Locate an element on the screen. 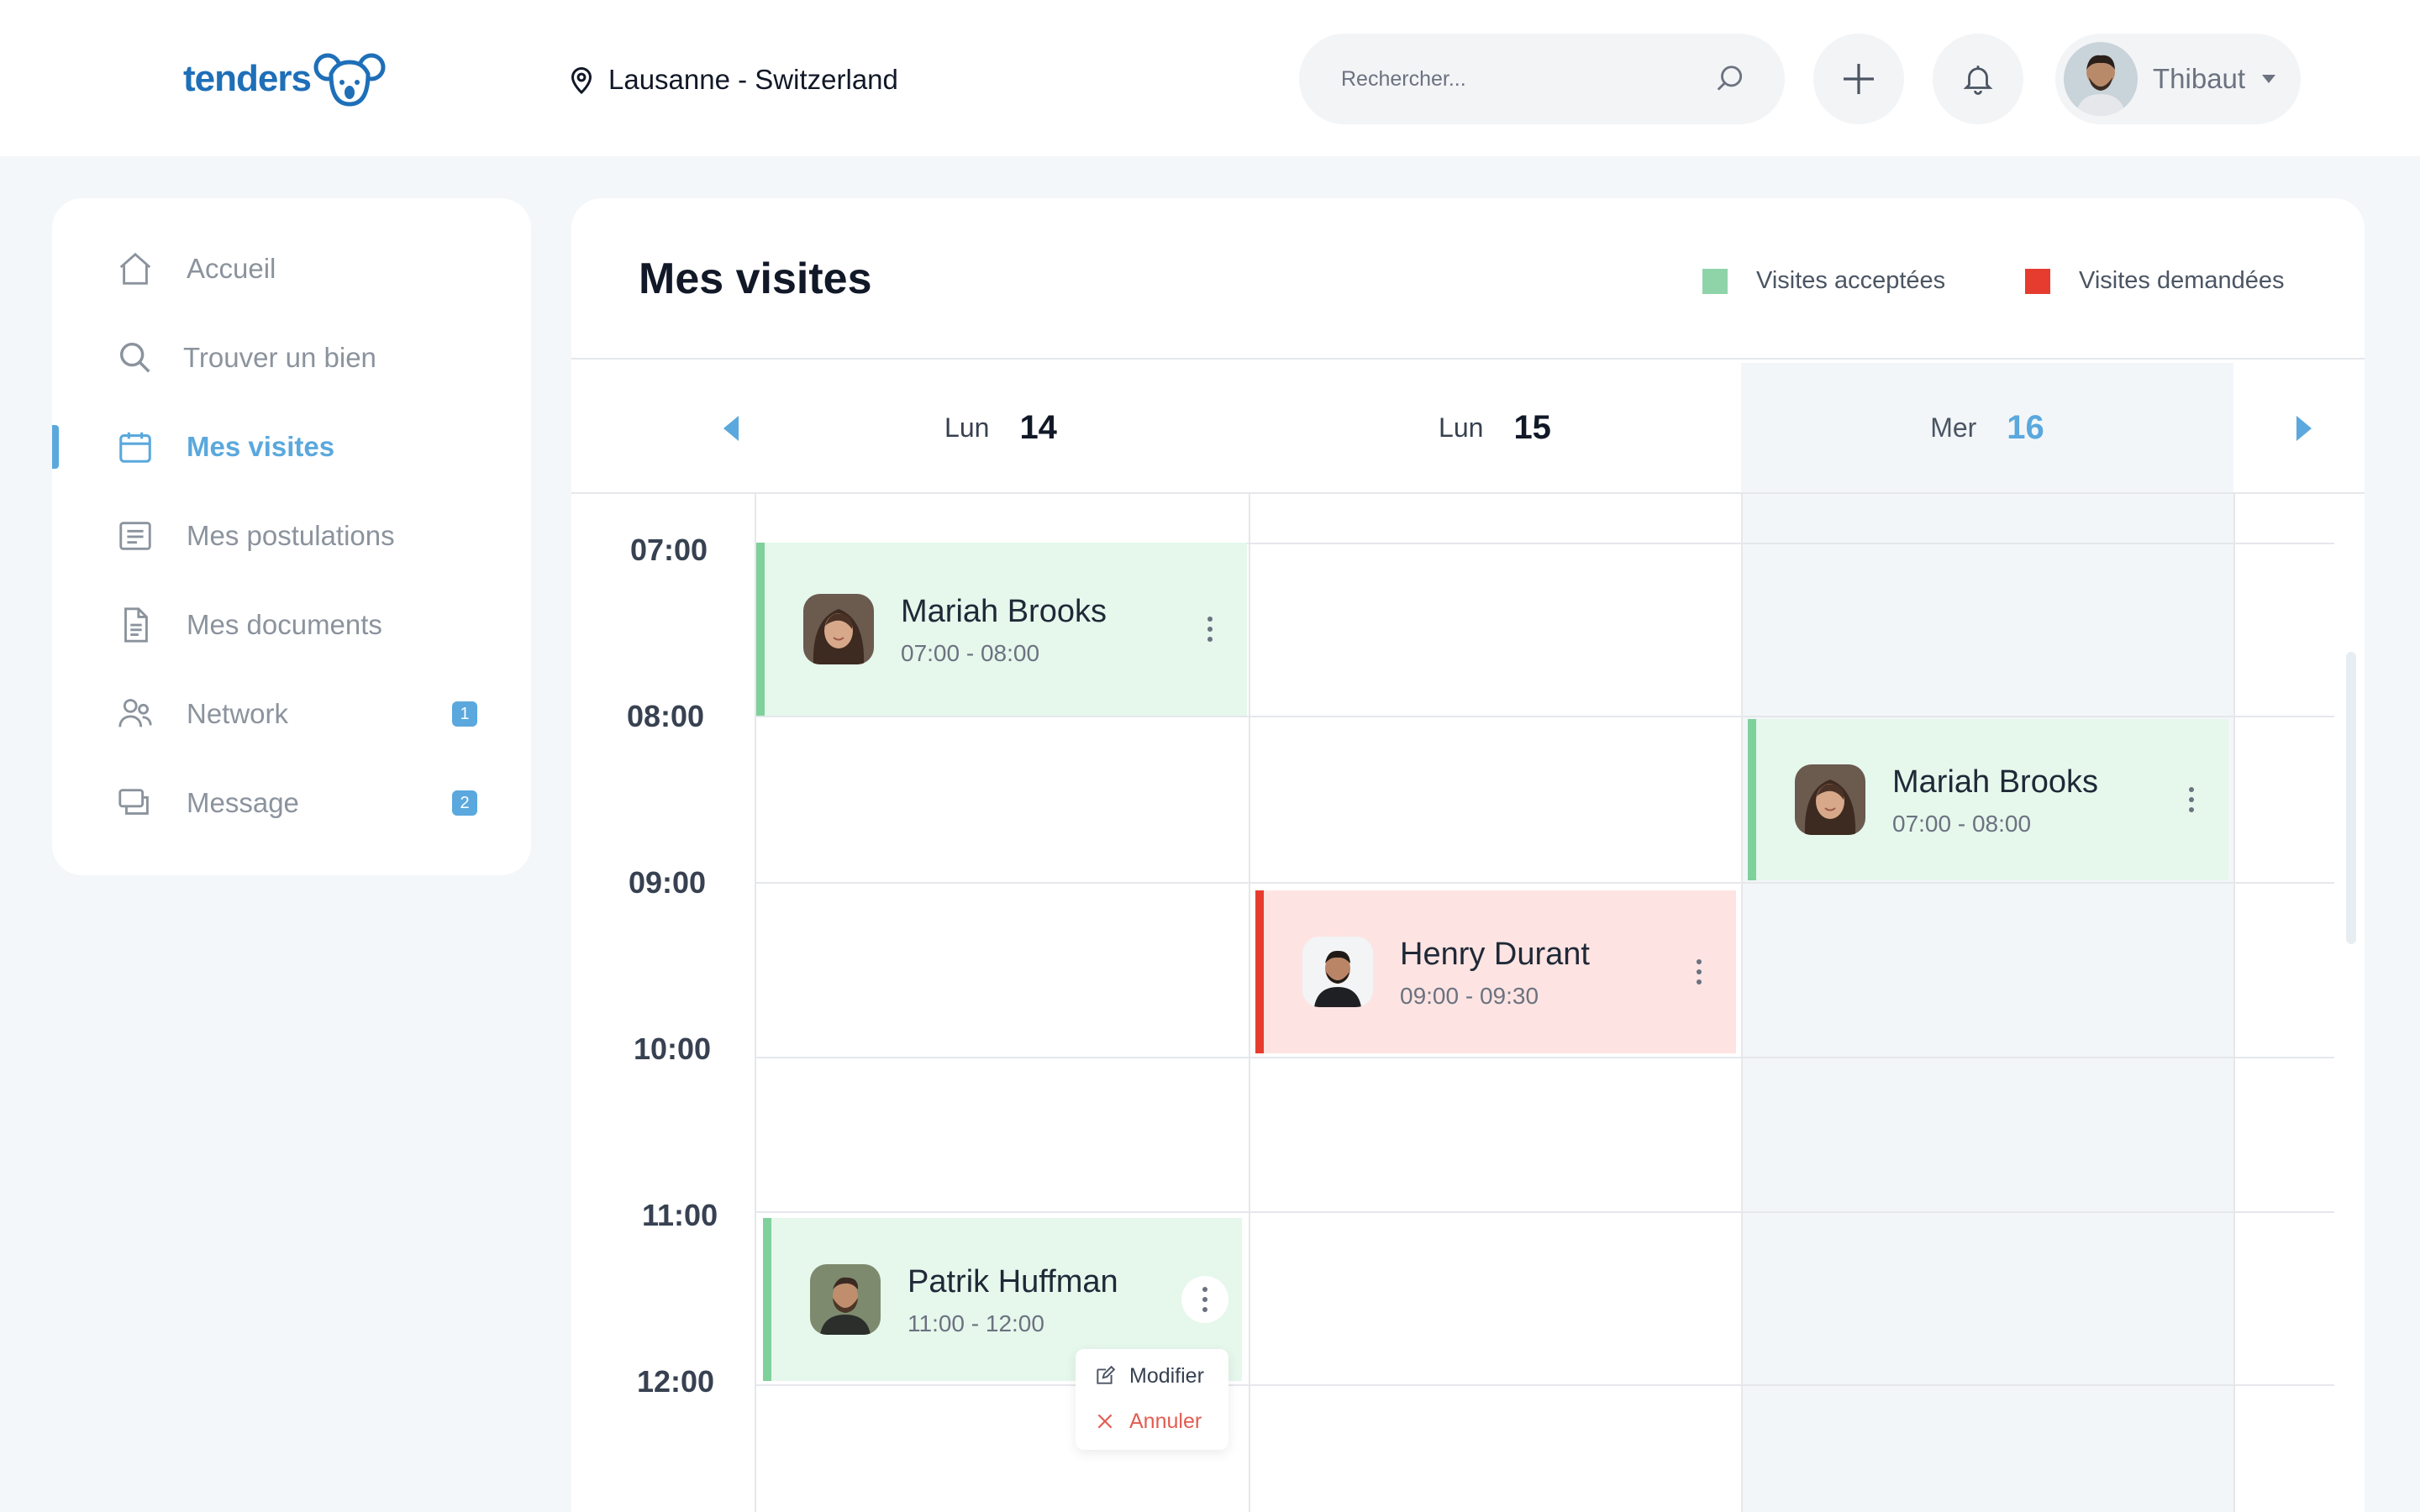  user-name: Thibaut is located at coordinates (2200, 78).